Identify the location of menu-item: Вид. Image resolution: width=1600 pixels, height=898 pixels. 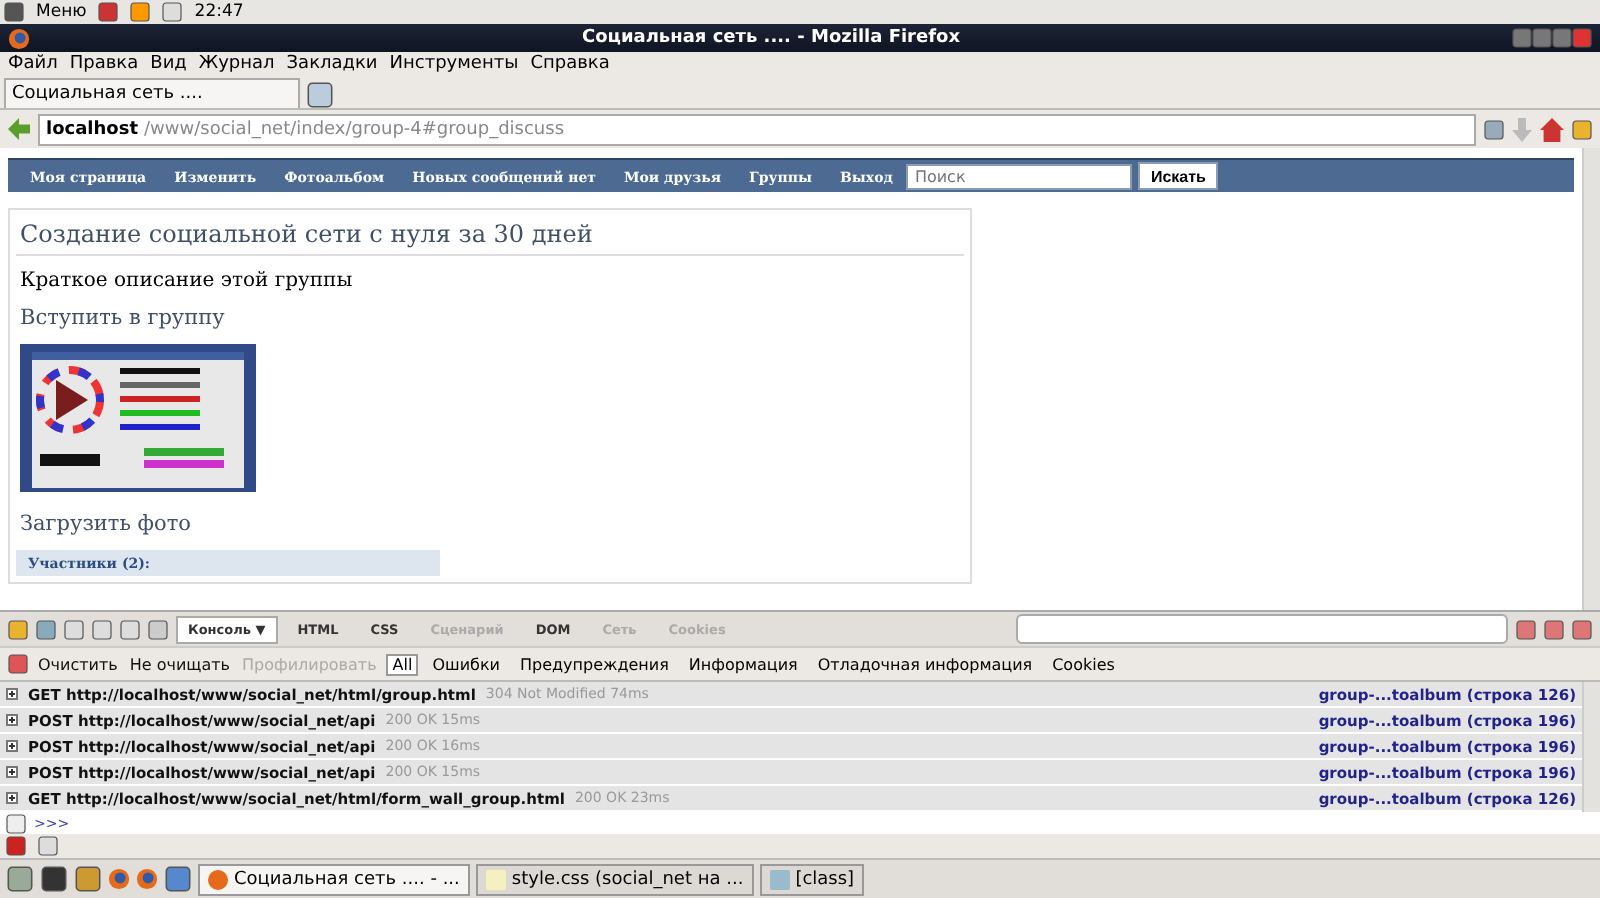
(168, 64).